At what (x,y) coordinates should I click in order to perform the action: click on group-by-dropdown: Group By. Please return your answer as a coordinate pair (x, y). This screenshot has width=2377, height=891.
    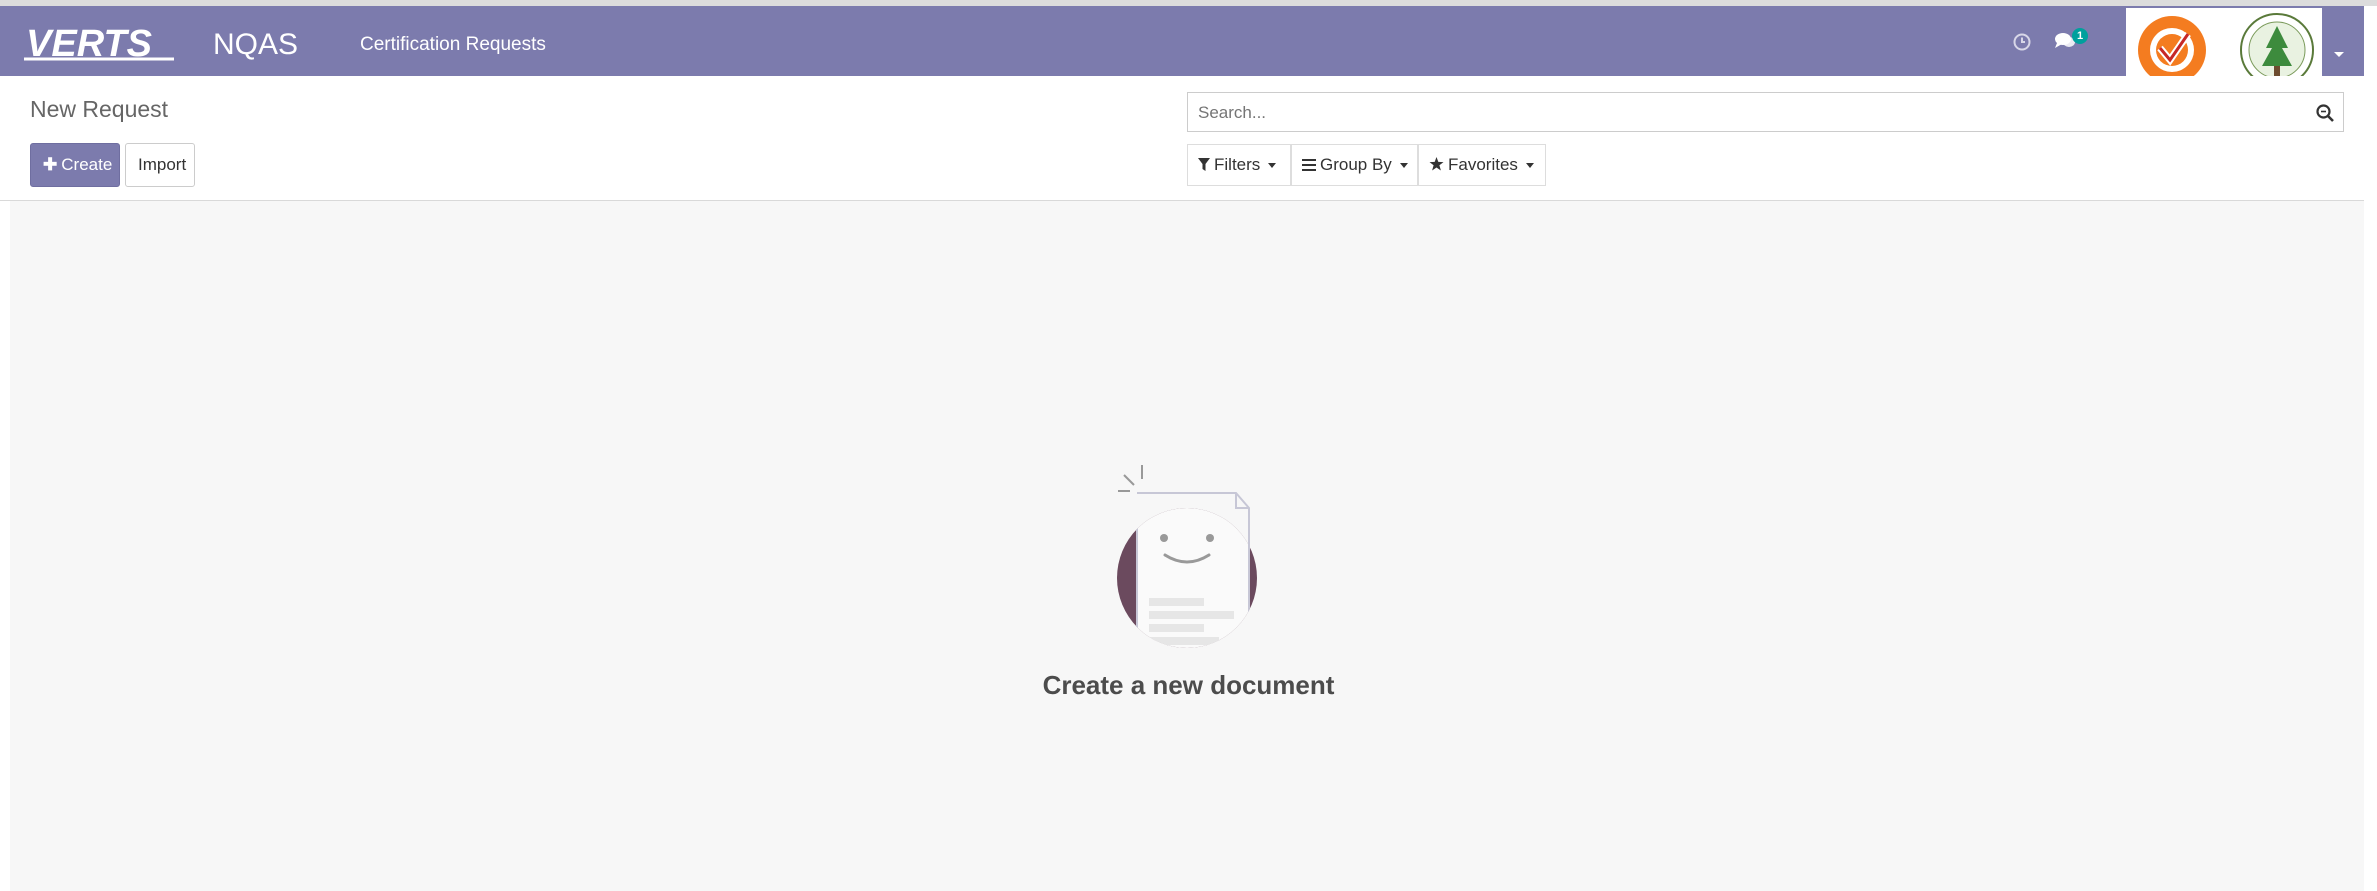
    Looking at the image, I should click on (1354, 165).